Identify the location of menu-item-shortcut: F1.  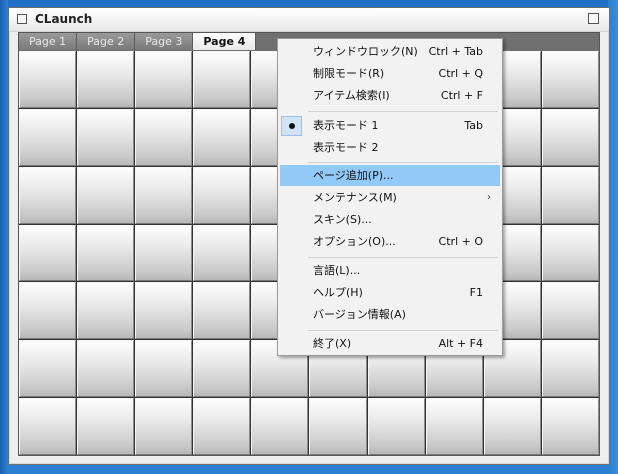
(476, 292).